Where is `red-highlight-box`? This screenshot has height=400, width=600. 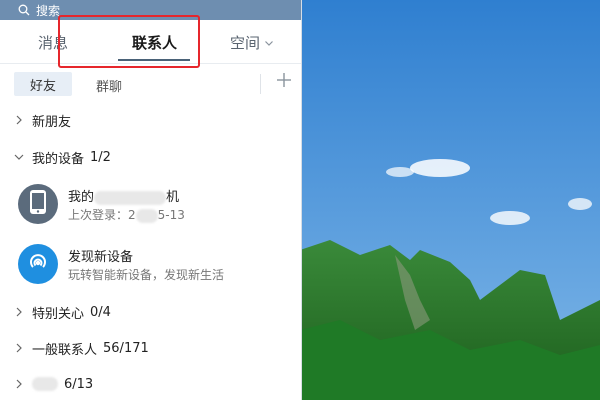
red-highlight-box is located at coordinates (129, 41).